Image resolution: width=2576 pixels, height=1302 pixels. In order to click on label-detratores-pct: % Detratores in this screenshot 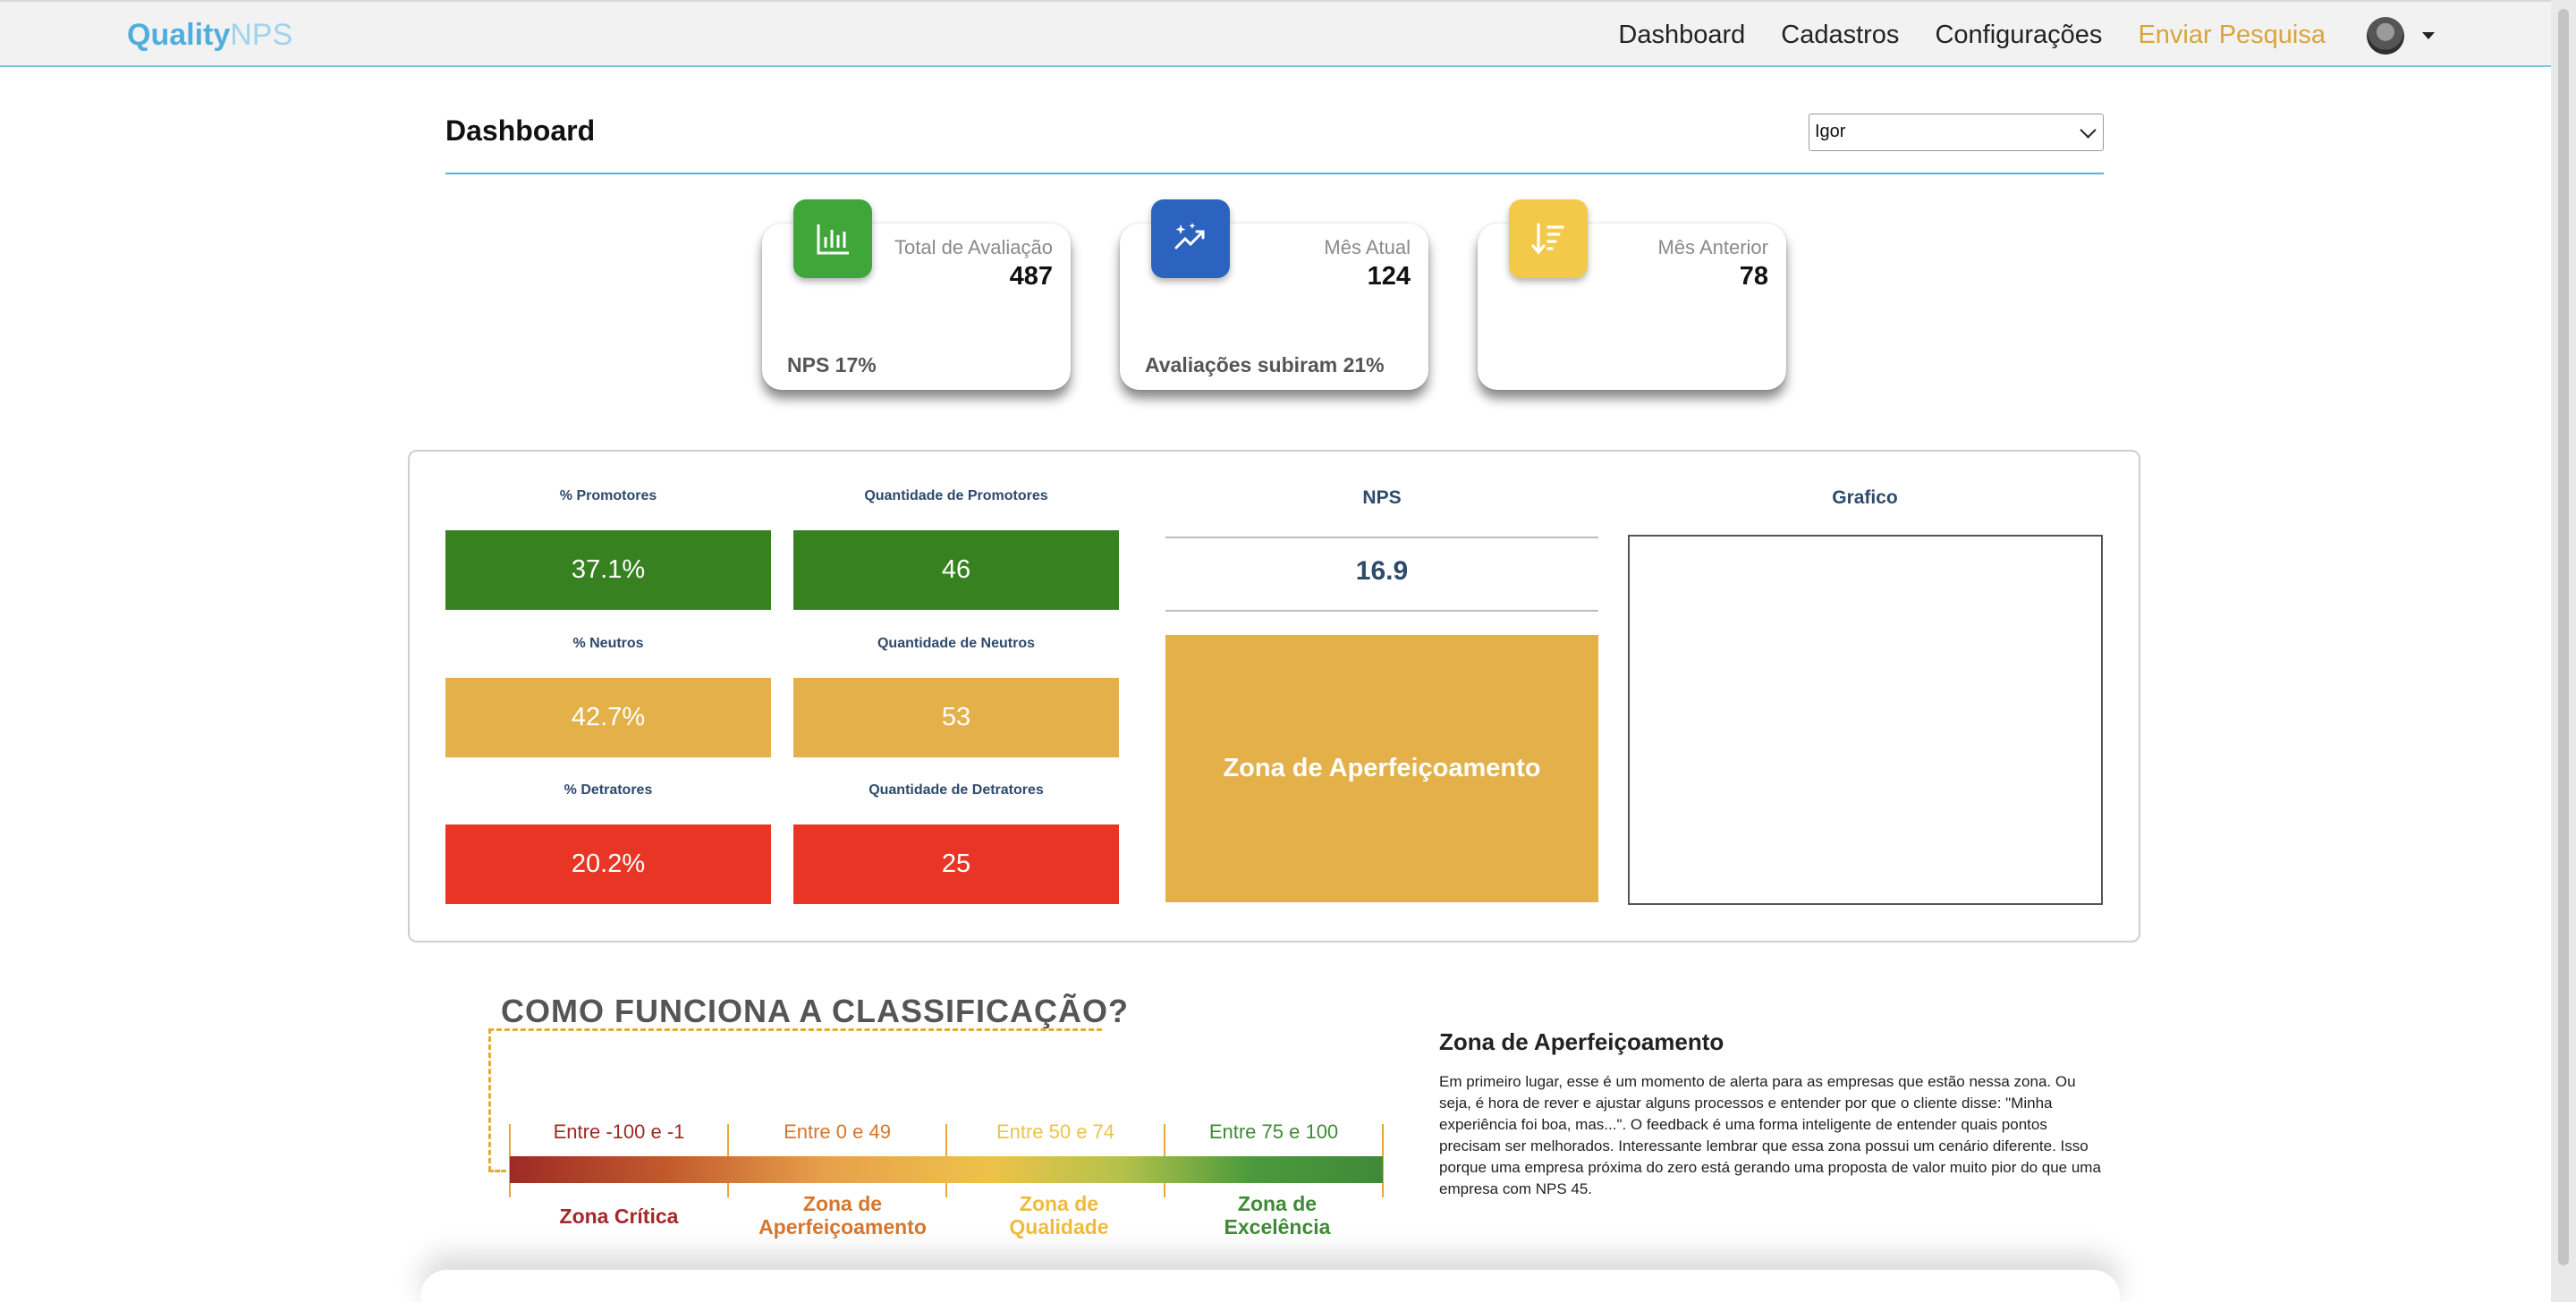, I will do `click(608, 790)`.